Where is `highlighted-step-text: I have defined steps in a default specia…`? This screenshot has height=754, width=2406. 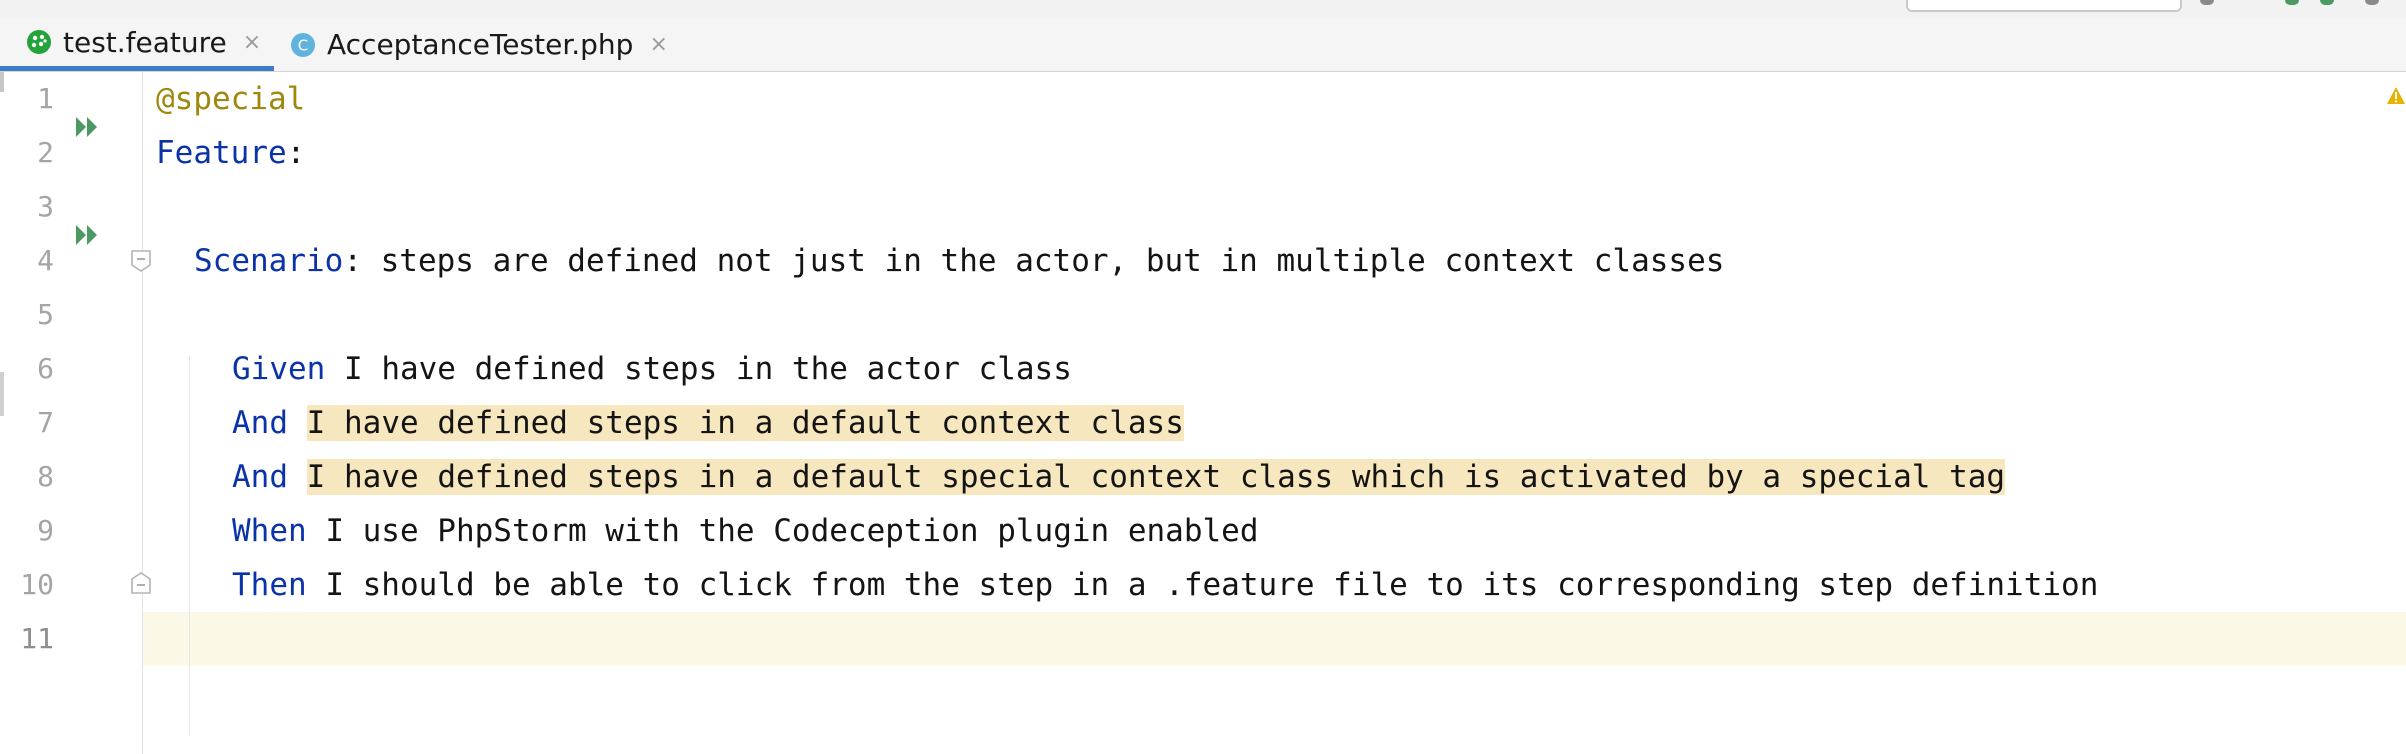
highlighted-step-text: I have defined steps in a default specia… is located at coordinates (1156, 477).